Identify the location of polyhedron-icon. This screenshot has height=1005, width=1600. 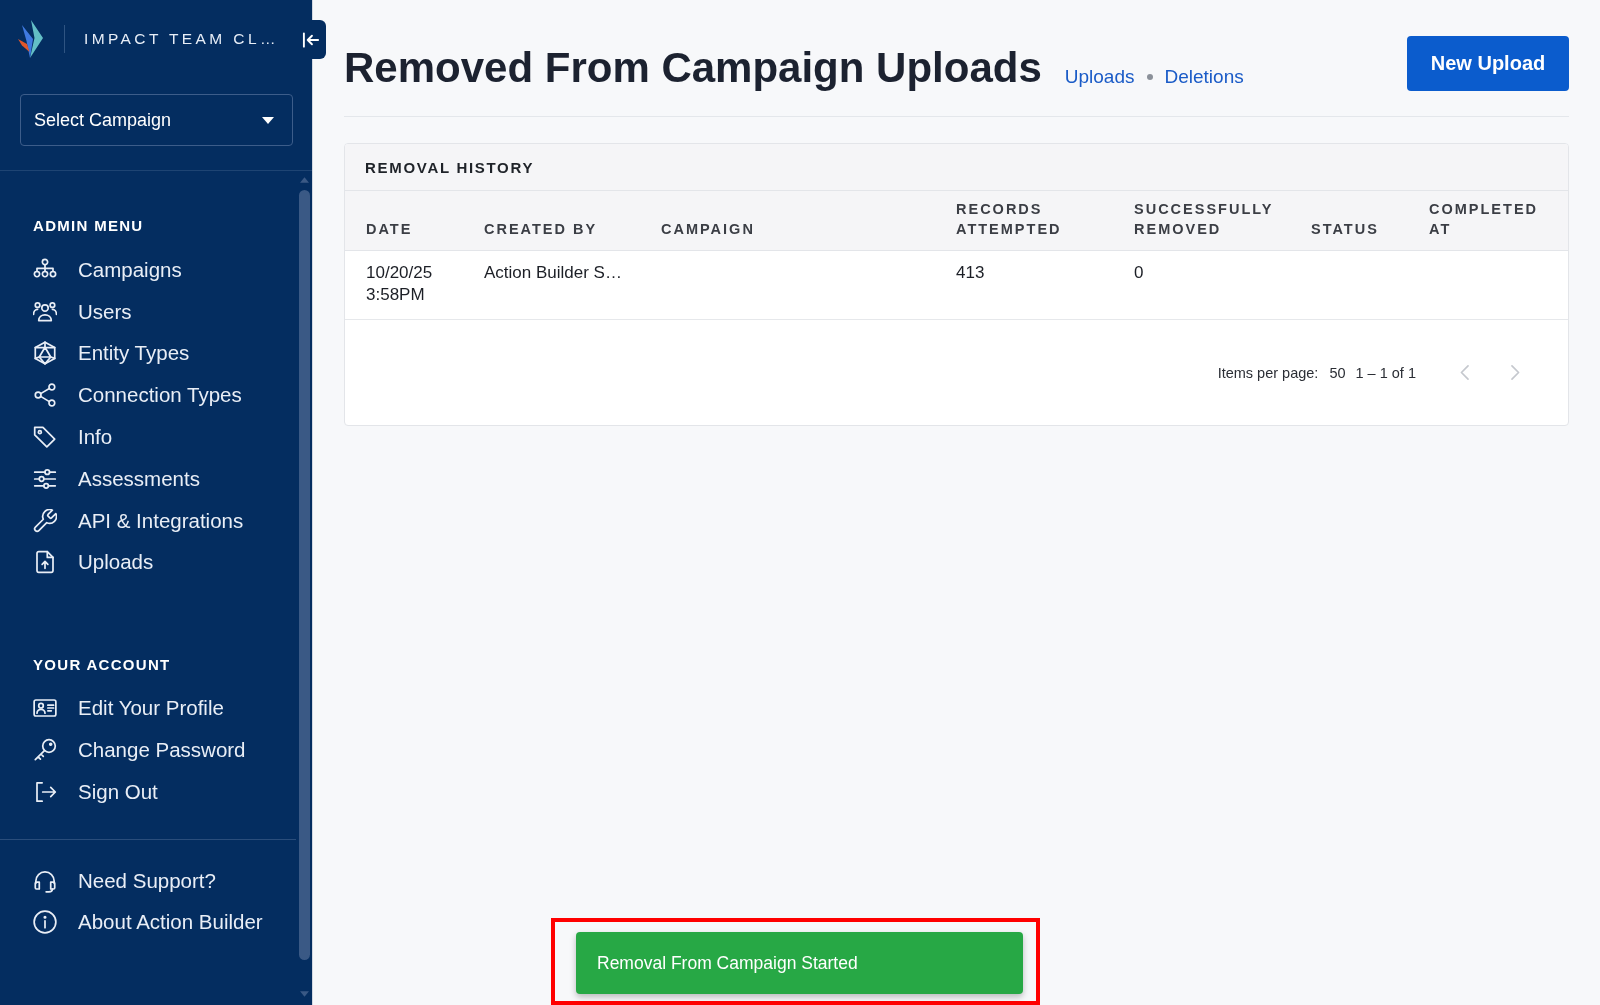
(45, 353).